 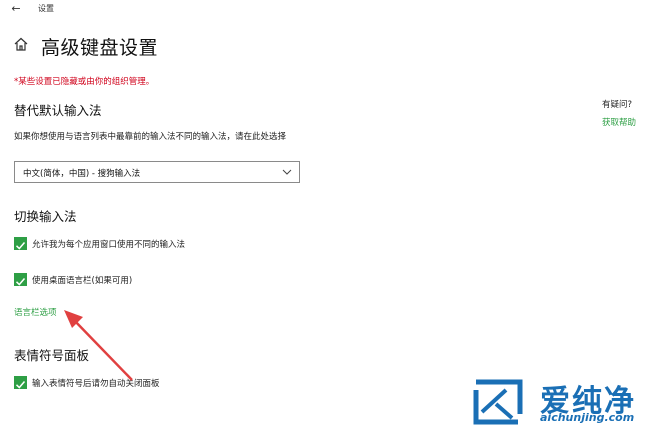 I want to click on chevron-down-icon, so click(x=287, y=172).